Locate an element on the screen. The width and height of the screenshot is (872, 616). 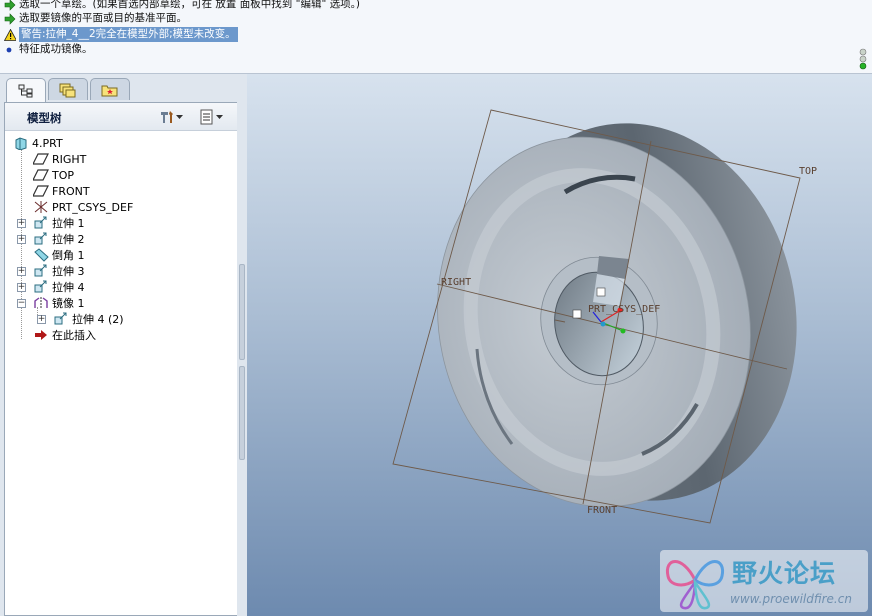
navigator-tabs is located at coordinates (68, 90).